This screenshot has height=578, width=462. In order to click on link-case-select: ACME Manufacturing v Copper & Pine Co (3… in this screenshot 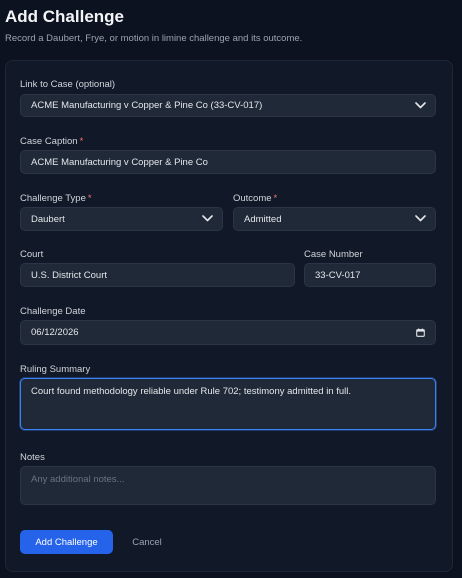, I will do `click(228, 105)`.